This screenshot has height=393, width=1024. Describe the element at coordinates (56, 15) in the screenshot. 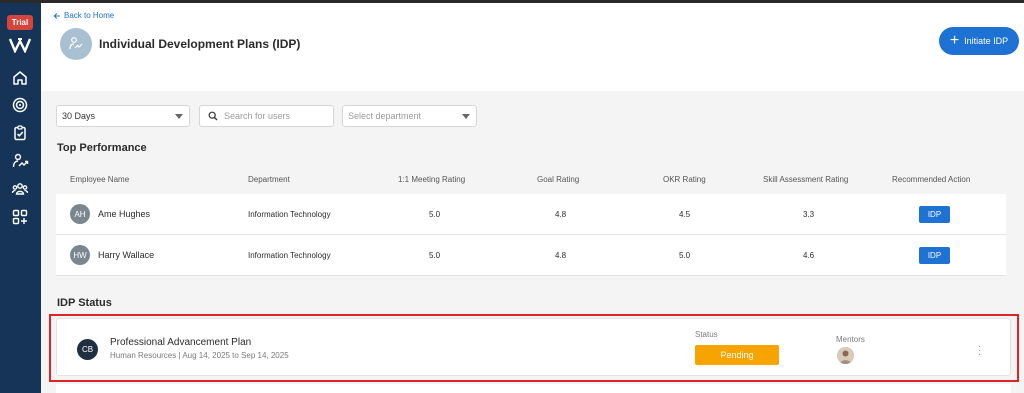

I see `arrow-left-icon` at that location.